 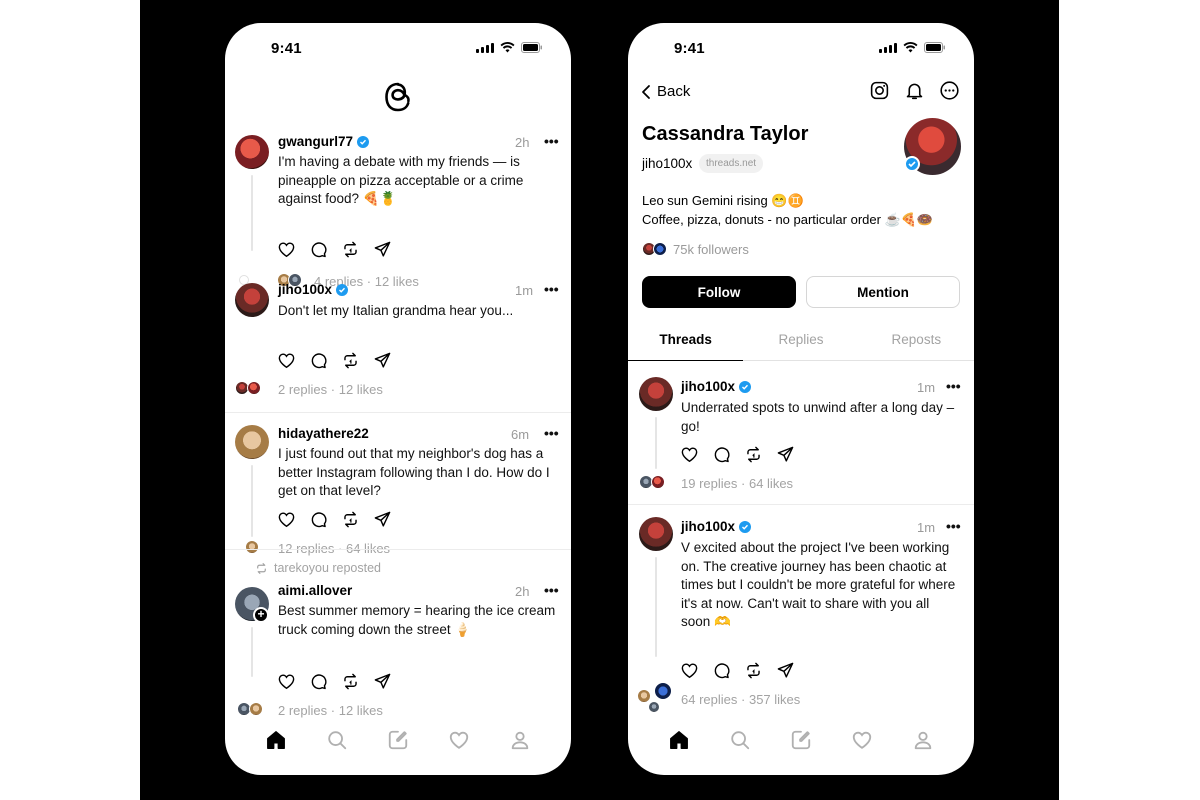 I want to click on username-text: hidayathere22, so click(x=323, y=433).